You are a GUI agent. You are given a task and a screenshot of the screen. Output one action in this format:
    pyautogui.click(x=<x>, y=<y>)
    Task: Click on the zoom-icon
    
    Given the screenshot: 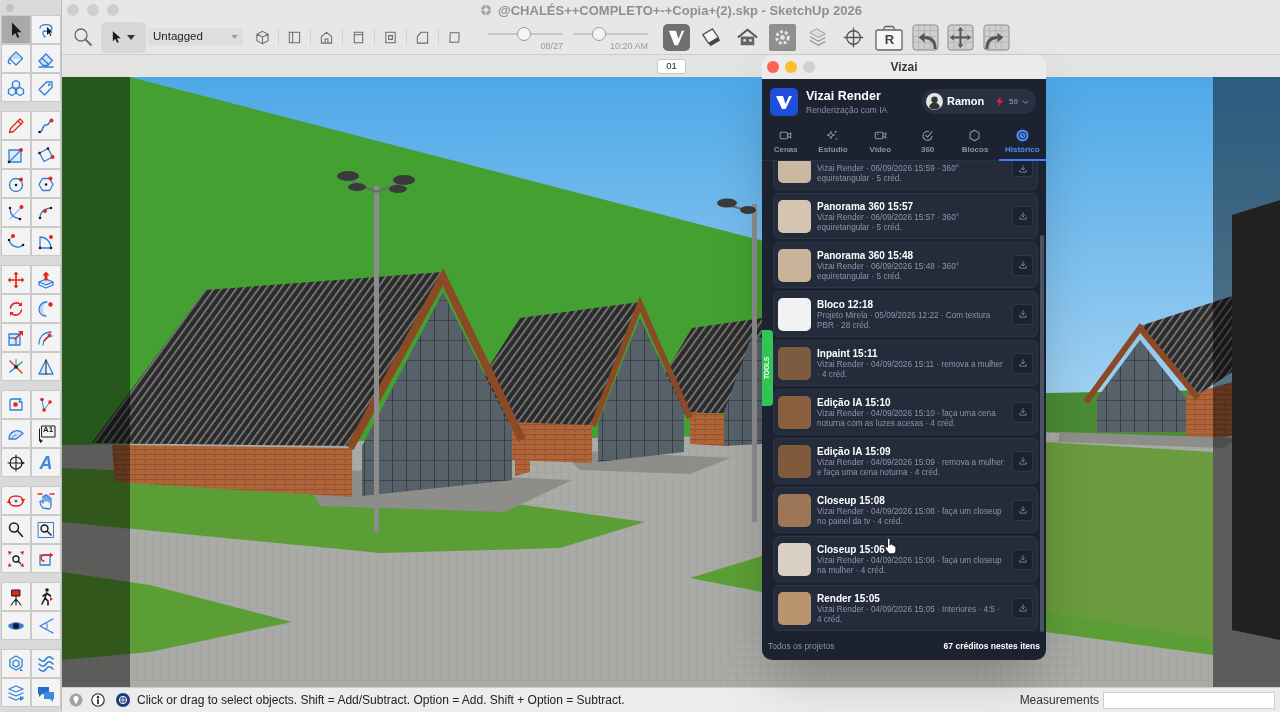 What is the action you would take?
    pyautogui.click(x=16, y=529)
    